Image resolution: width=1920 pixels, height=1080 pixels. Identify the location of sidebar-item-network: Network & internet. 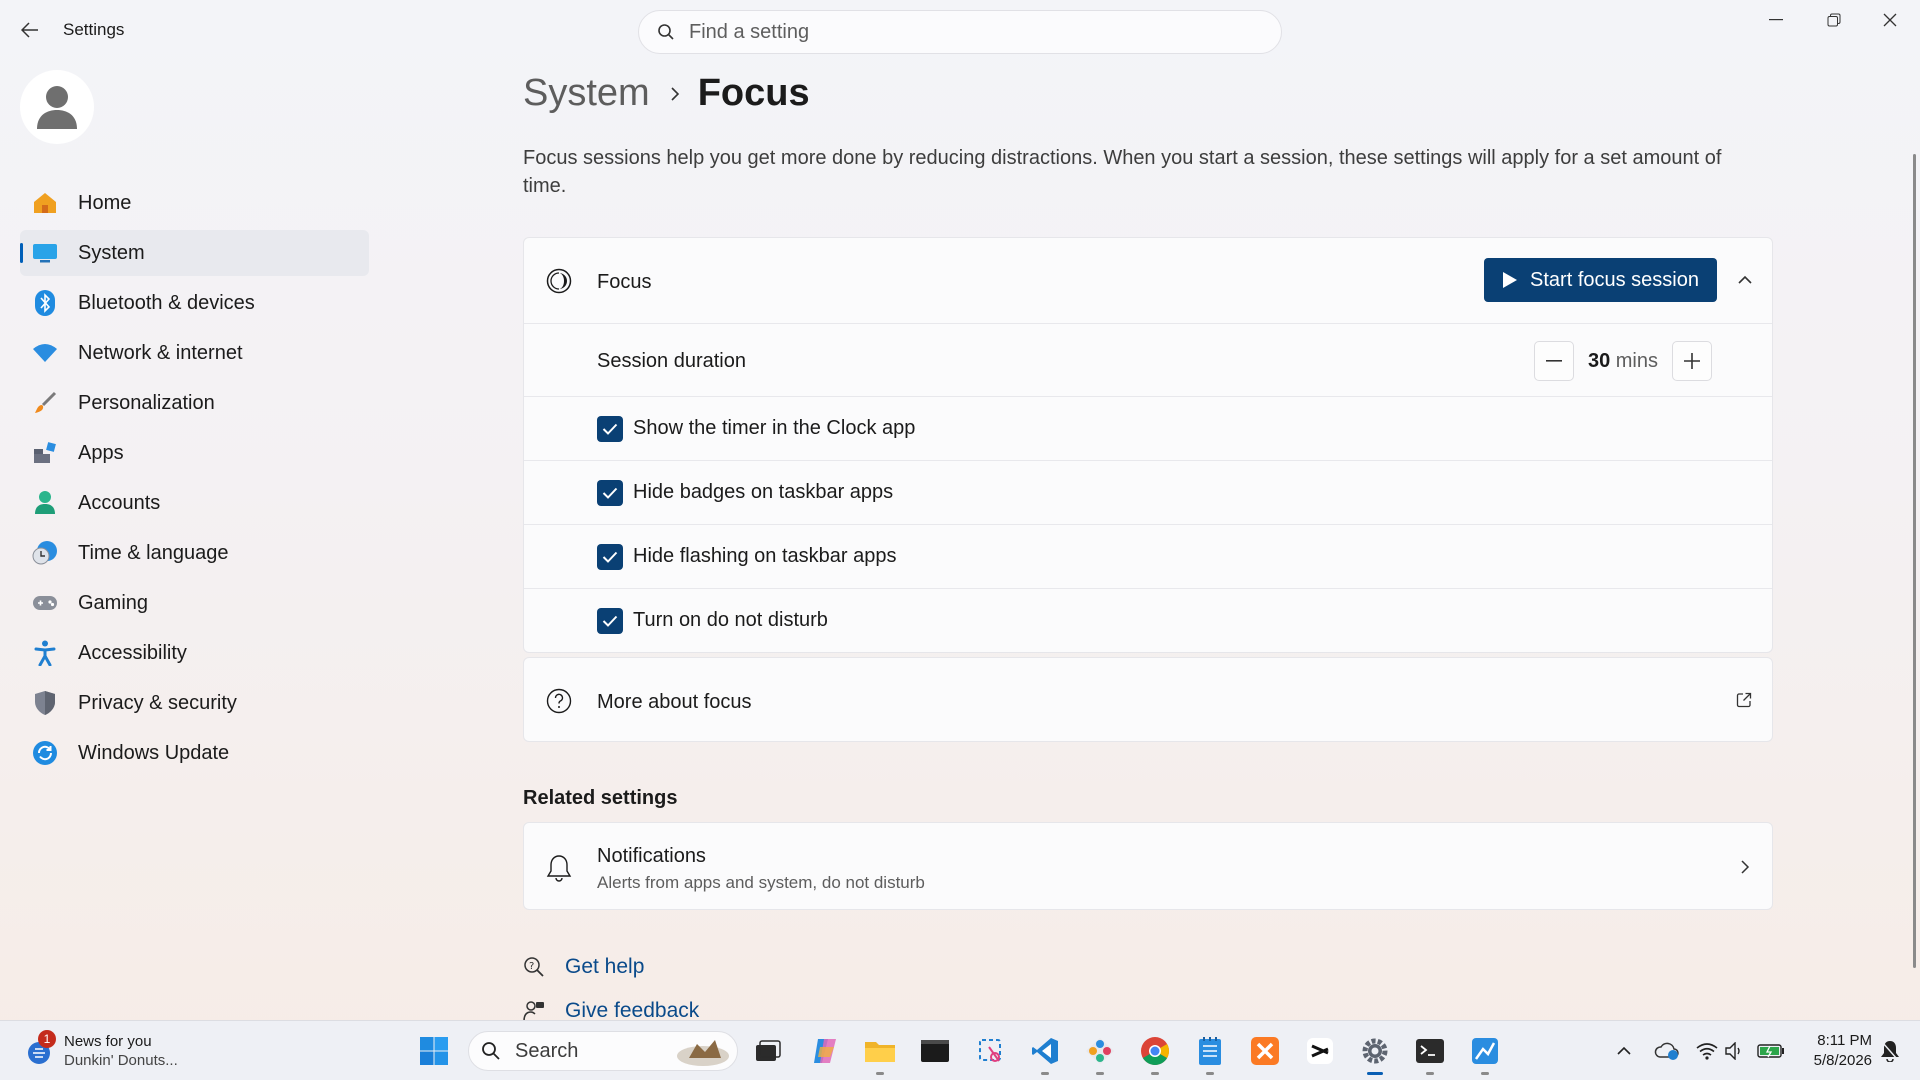
(194, 353).